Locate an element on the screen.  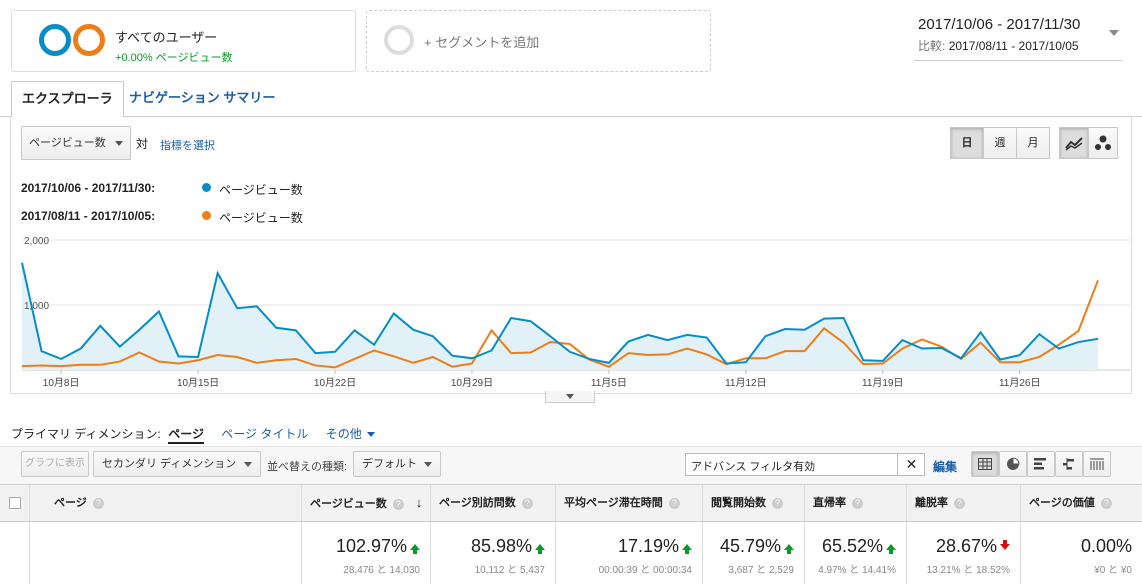
sort-type-value: デフォルト is located at coordinates (389, 464).